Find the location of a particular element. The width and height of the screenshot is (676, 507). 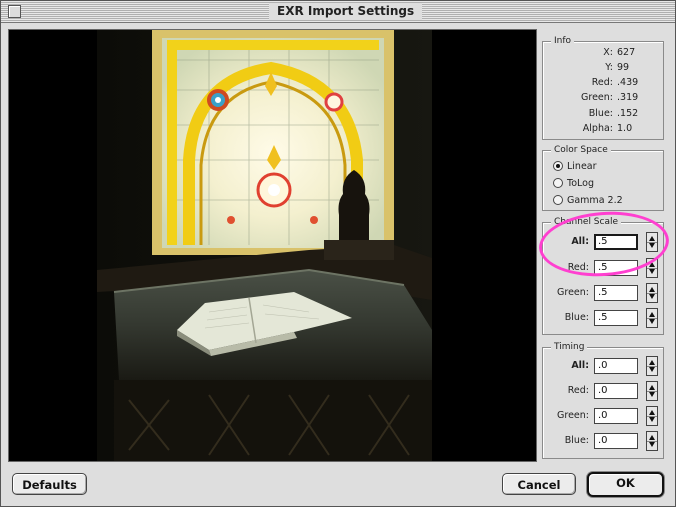

radio-tolog: ToLog is located at coordinates (573, 184).